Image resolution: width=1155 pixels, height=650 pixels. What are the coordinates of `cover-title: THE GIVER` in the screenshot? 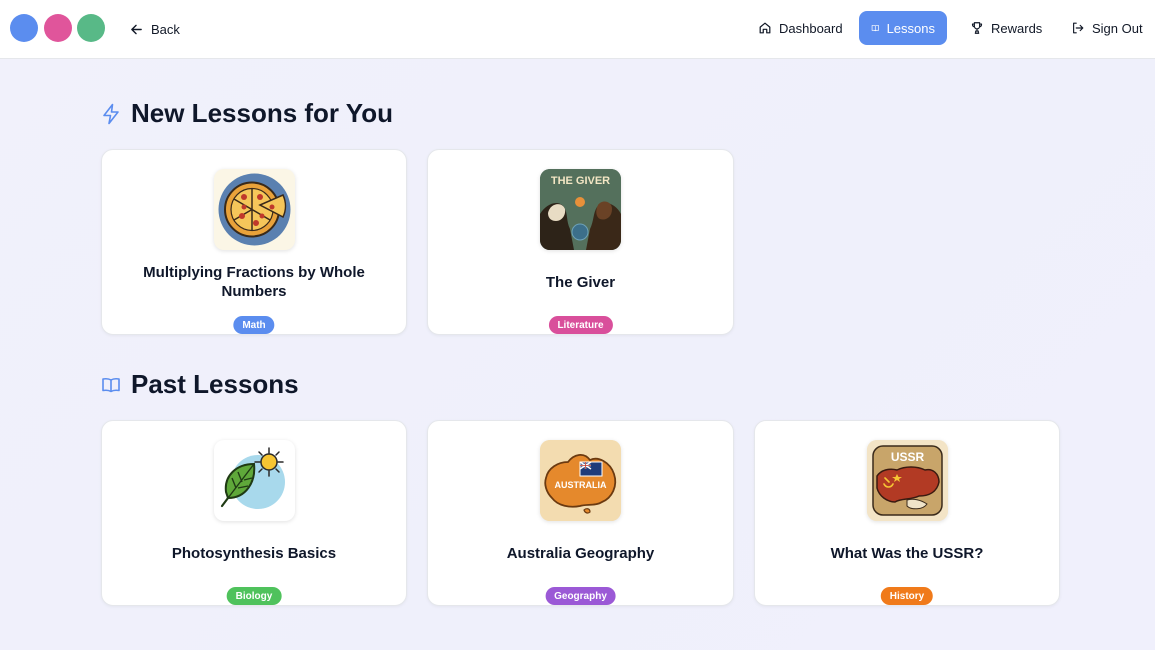 It's located at (580, 181).